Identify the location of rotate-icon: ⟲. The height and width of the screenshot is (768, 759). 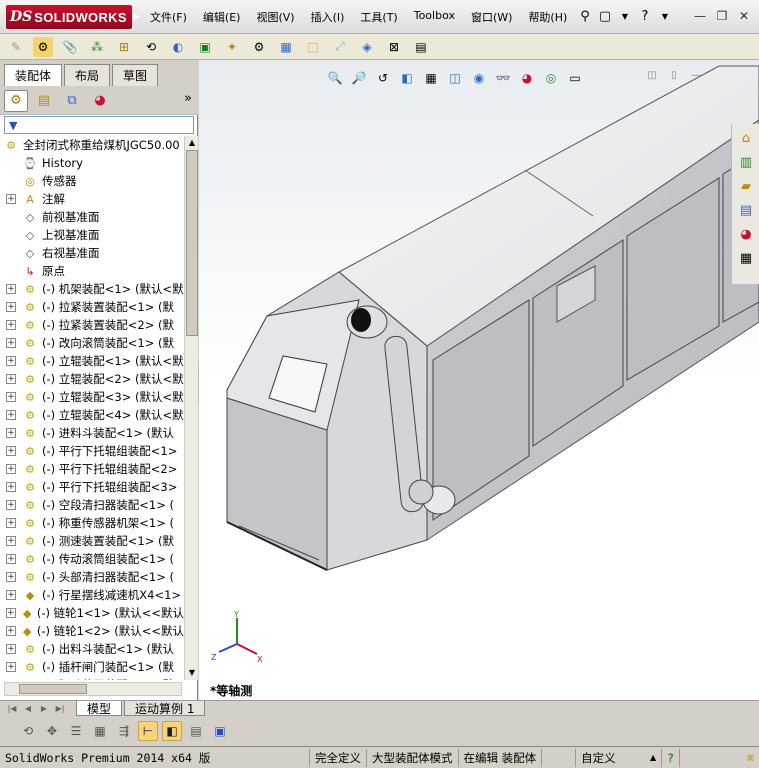
(28, 731).